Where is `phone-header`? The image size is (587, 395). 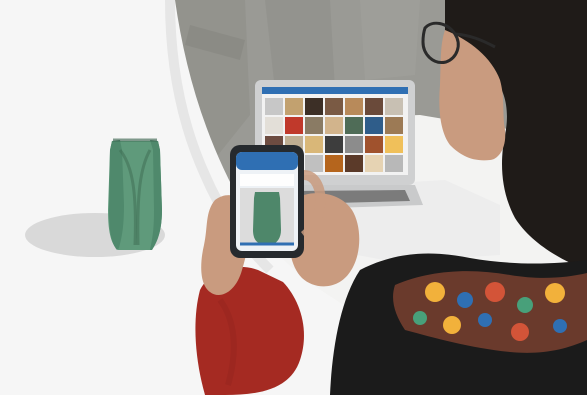 phone-header is located at coordinates (267, 161).